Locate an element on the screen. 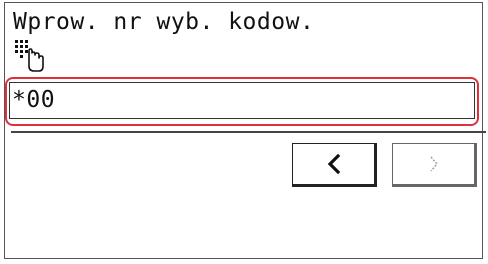 The image size is (488, 264). chevron-left-icon is located at coordinates (334, 164).